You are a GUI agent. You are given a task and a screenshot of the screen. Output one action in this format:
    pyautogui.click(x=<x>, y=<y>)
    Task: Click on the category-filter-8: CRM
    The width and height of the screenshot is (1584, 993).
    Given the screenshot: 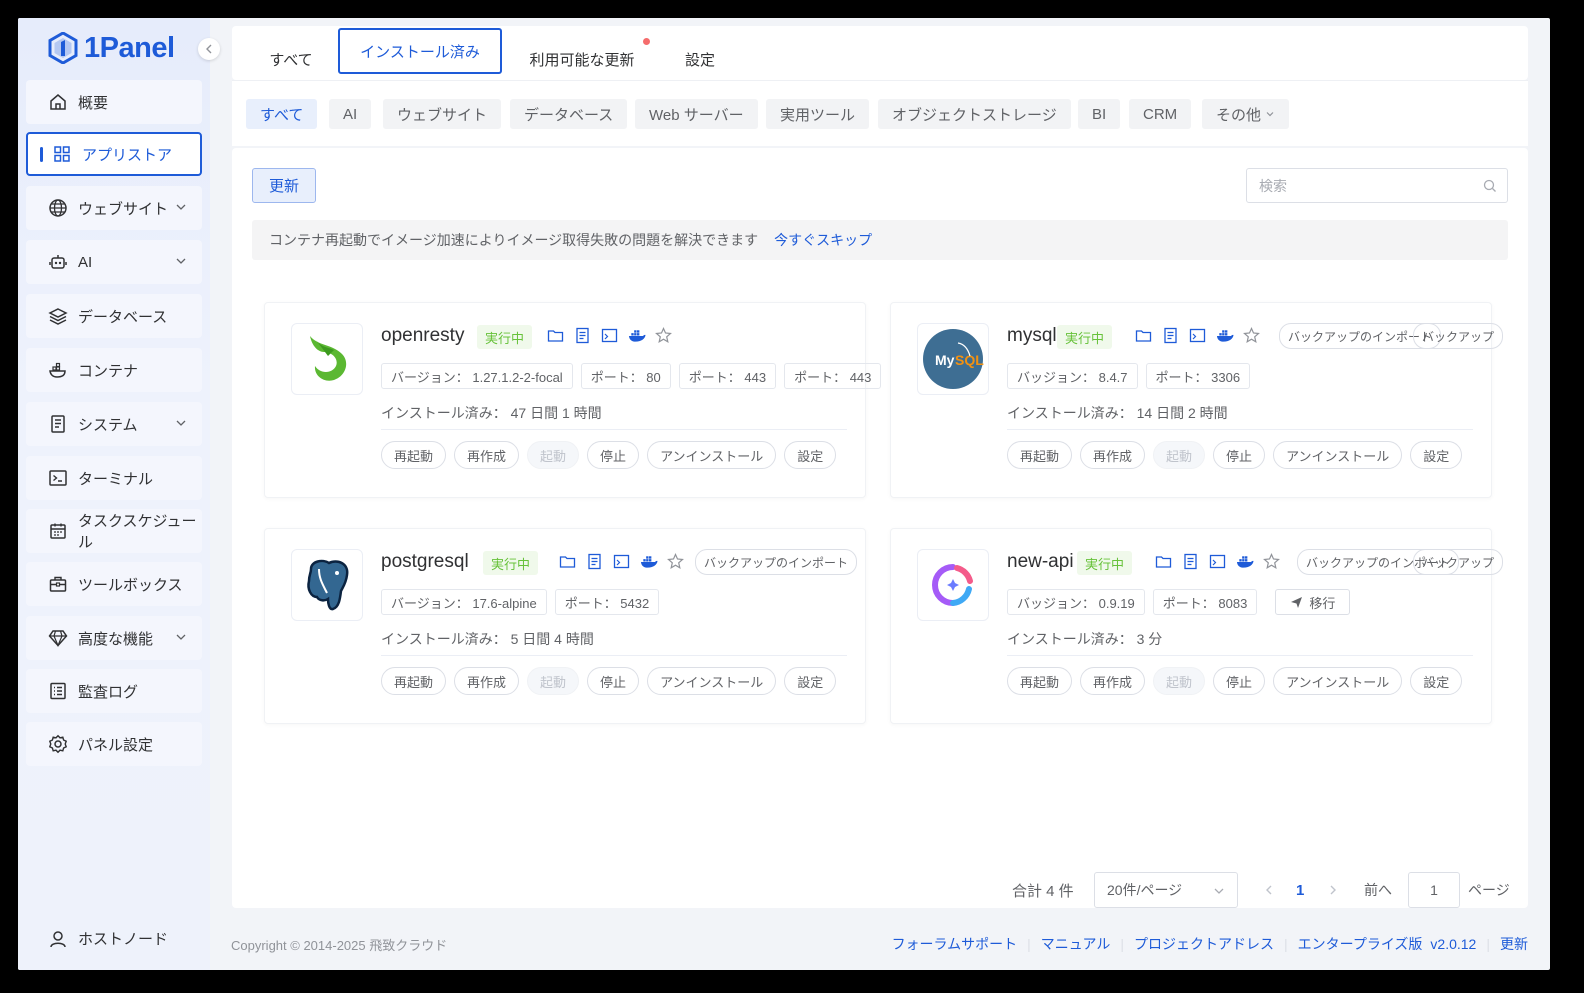 What is the action you would take?
    pyautogui.click(x=1160, y=114)
    